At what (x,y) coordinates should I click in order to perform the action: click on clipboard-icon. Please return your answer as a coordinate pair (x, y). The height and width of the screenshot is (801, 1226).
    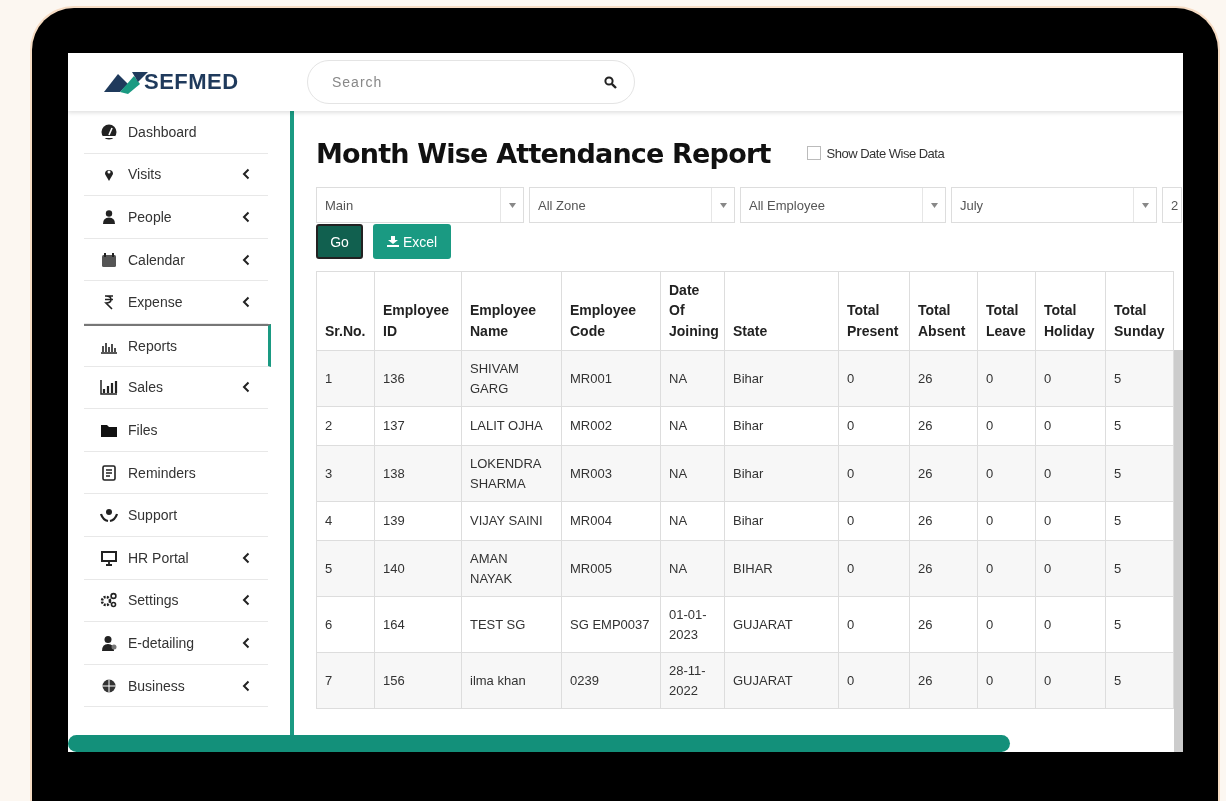
    Looking at the image, I should click on (109, 472).